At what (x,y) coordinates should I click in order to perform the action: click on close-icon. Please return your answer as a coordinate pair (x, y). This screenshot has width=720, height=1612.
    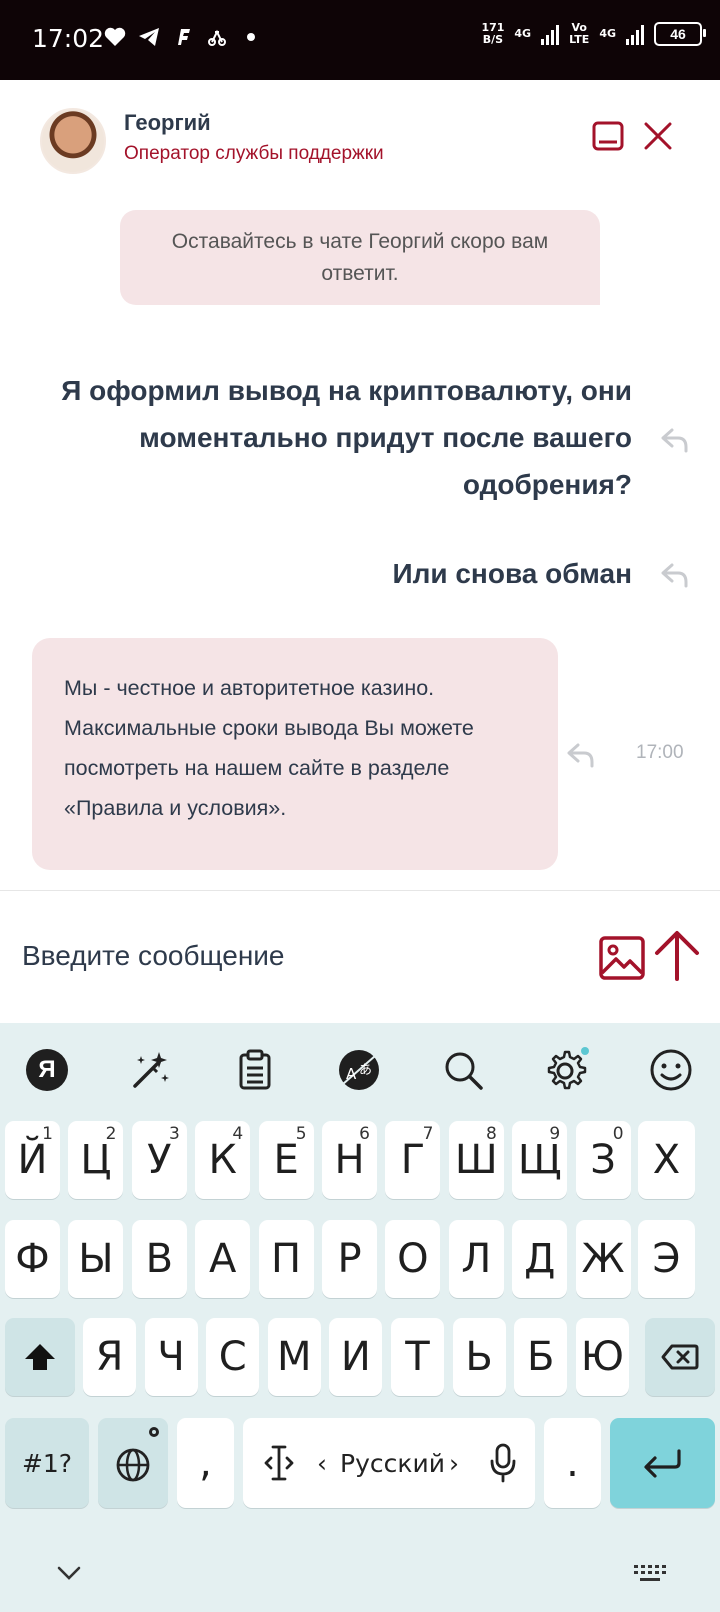
    Looking at the image, I should click on (658, 136).